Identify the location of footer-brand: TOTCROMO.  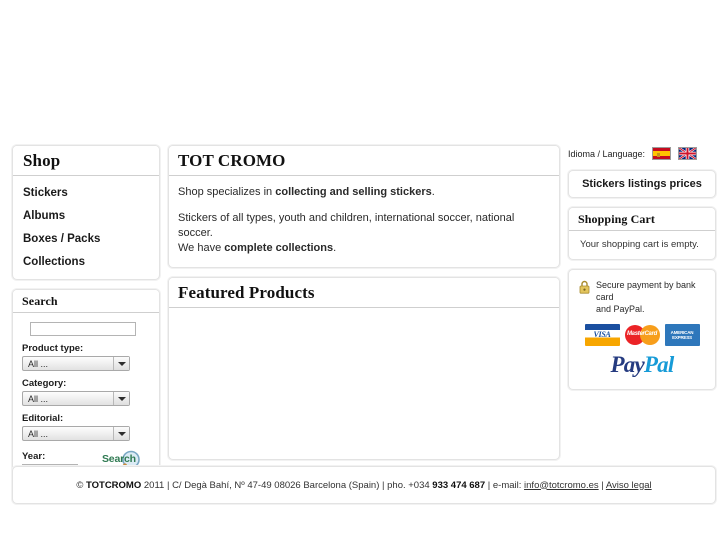
(114, 485).